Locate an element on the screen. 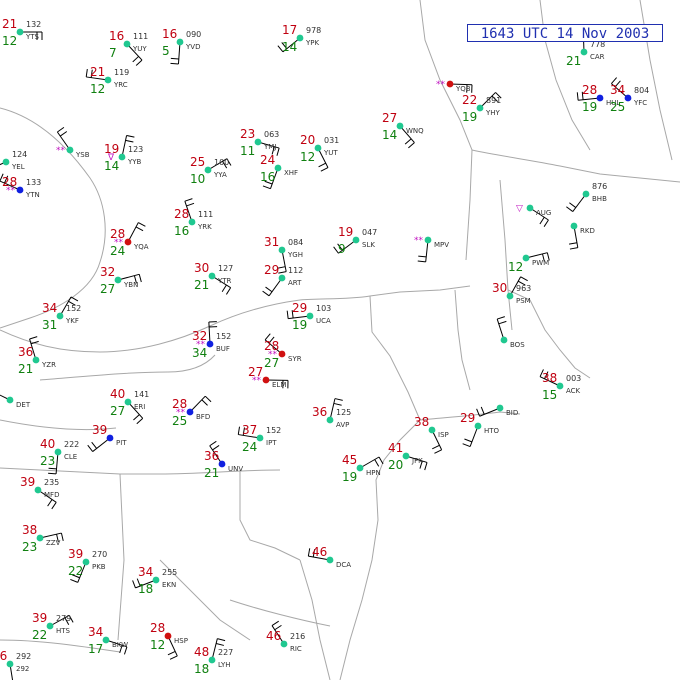 The width and height of the screenshot is (680, 680). station-id-label: HPN is located at coordinates (373, 473).